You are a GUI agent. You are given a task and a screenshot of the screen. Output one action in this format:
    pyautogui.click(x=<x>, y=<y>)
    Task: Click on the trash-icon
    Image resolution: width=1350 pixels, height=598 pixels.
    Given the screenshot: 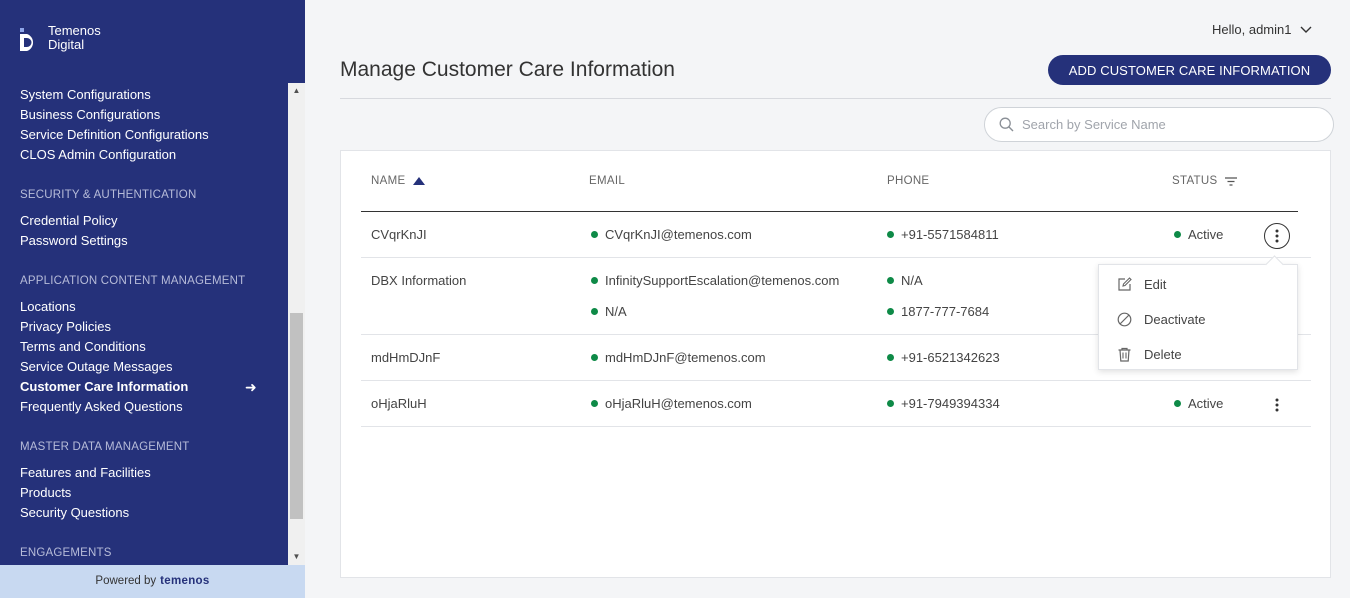 What is the action you would take?
    pyautogui.click(x=1124, y=354)
    